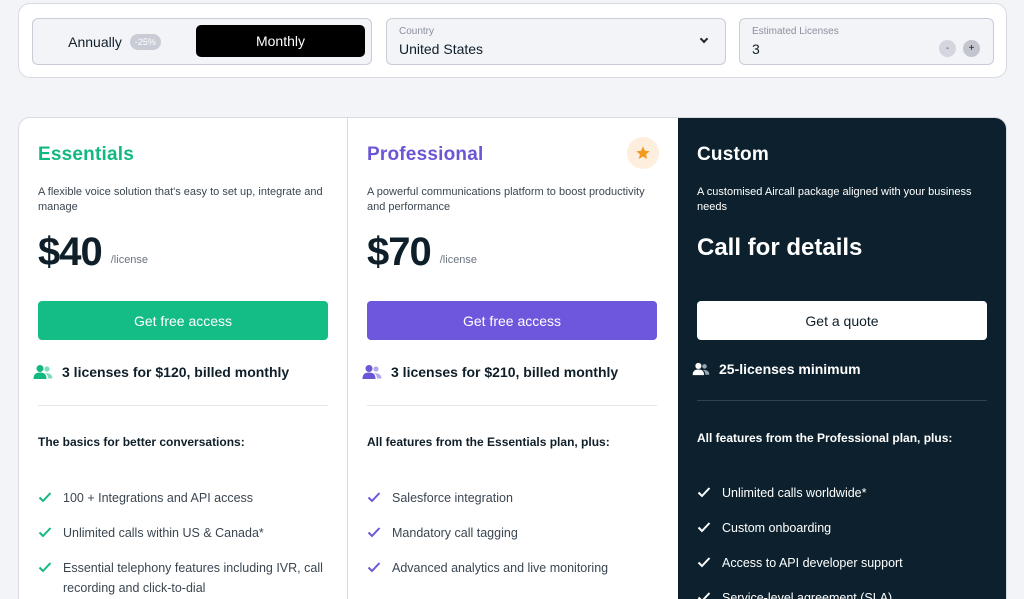 This screenshot has width=1024, height=599. I want to click on license-summary-text: 3 licenses for $120, billed monthly, so click(176, 372).